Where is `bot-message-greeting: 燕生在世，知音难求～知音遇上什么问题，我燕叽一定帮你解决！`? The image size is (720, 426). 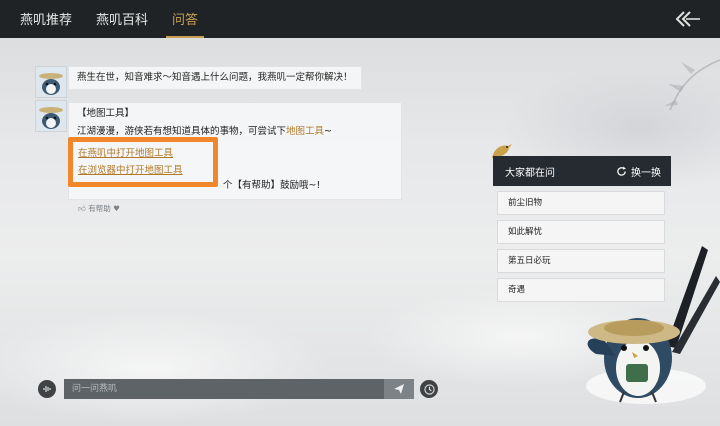
bot-message-greeting: 燕生在世，知音难求～知音遇上什么问题，我燕叽一定帮你解决！ is located at coordinates (215, 78).